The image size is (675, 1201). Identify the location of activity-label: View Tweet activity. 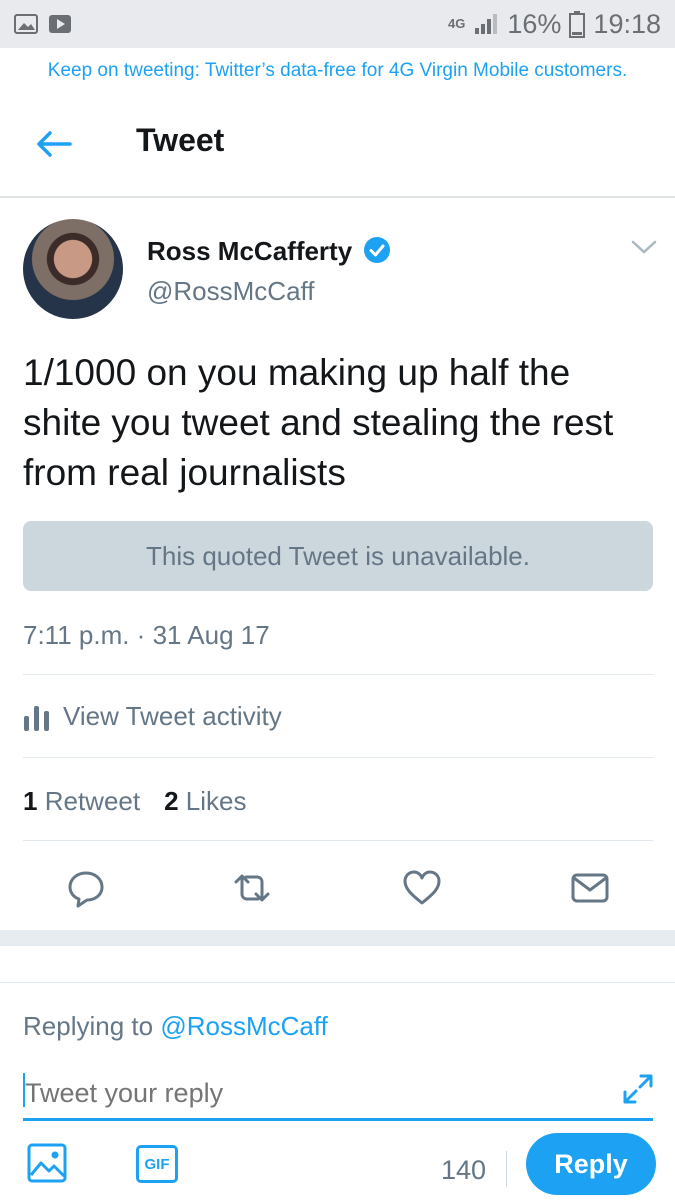
(172, 716).